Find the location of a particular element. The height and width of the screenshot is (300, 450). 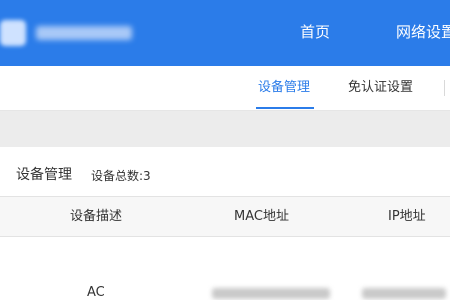

content-top-strip is located at coordinates (225, 129).